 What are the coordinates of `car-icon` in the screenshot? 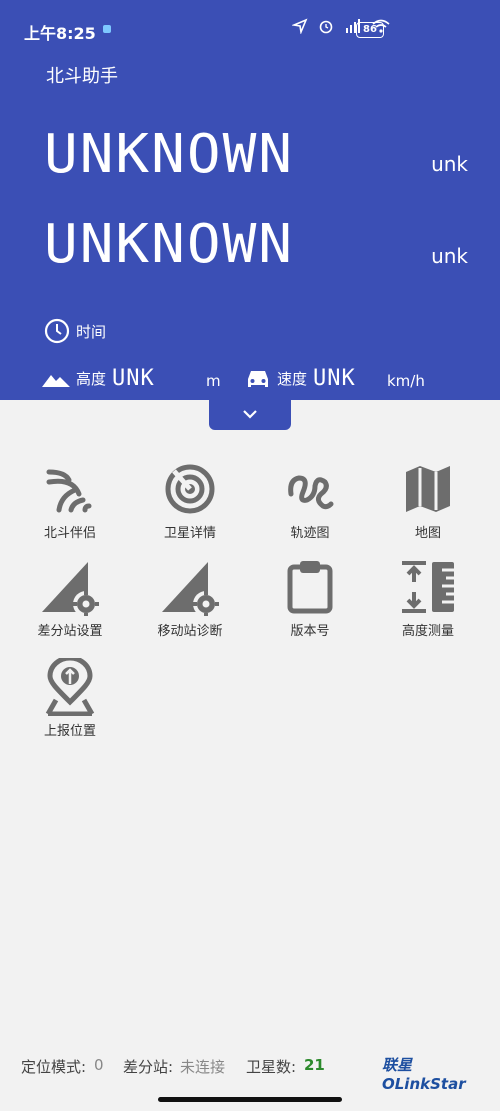 It's located at (258, 378).